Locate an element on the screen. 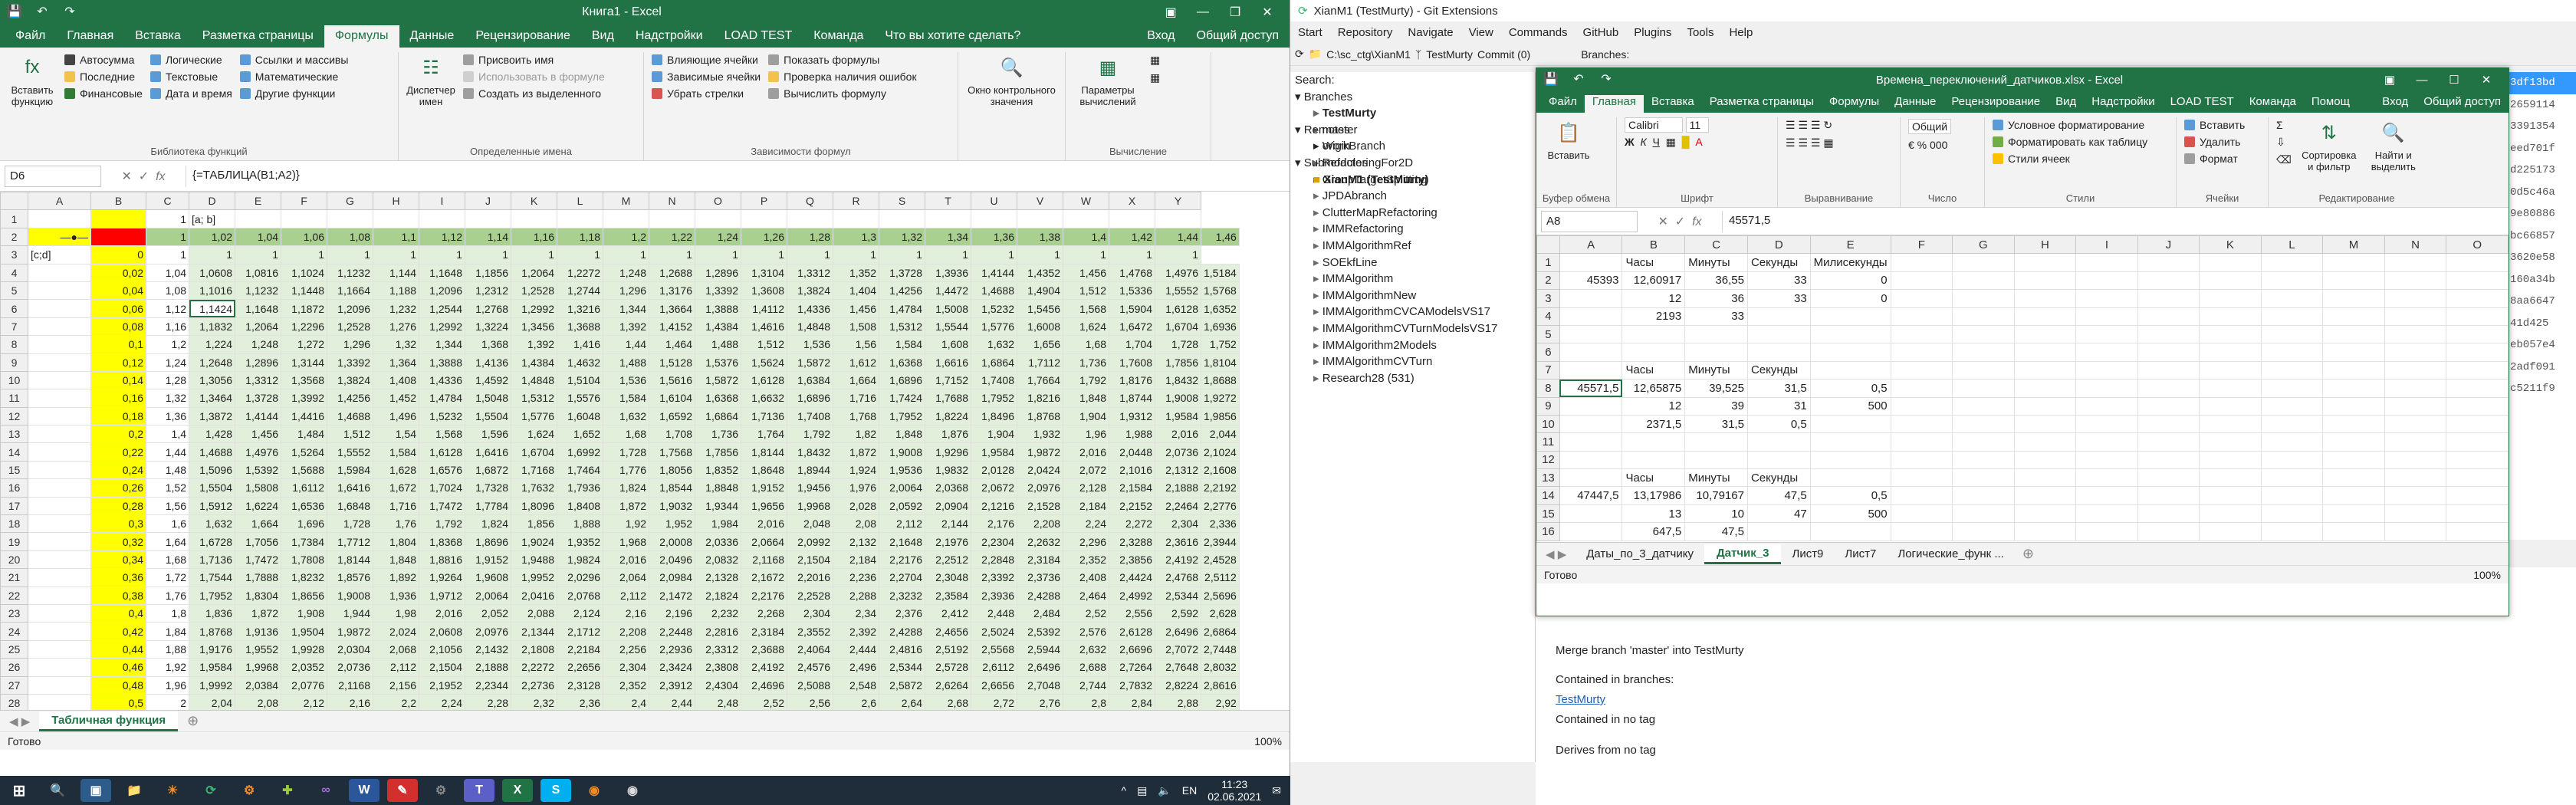 Image resolution: width=2576 pixels, height=805 pixels. tab-addins: Надстройки is located at coordinates (2123, 104).